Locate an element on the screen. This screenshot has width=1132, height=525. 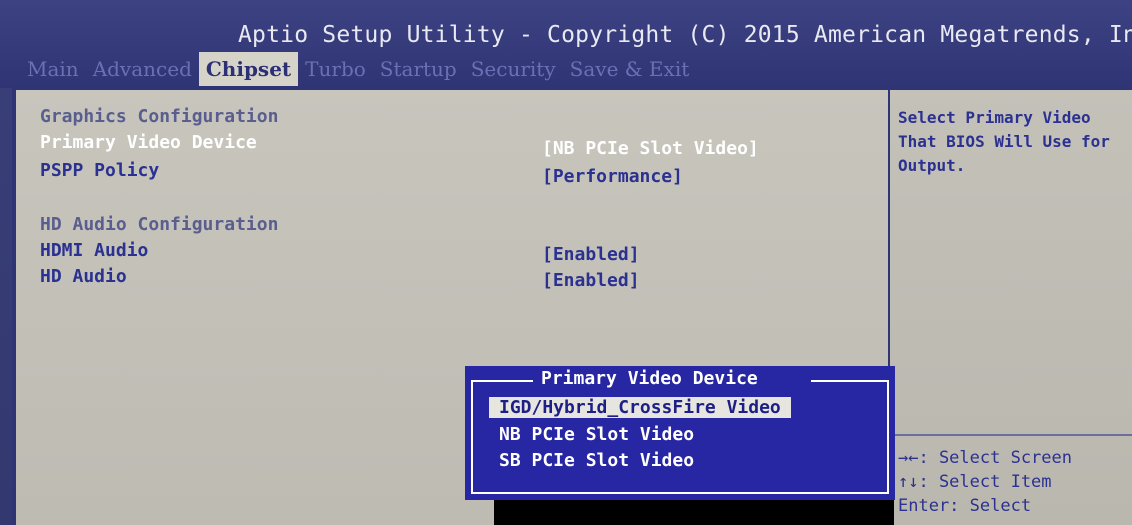
section-label: Graphics Configuration is located at coordinates (159, 116).